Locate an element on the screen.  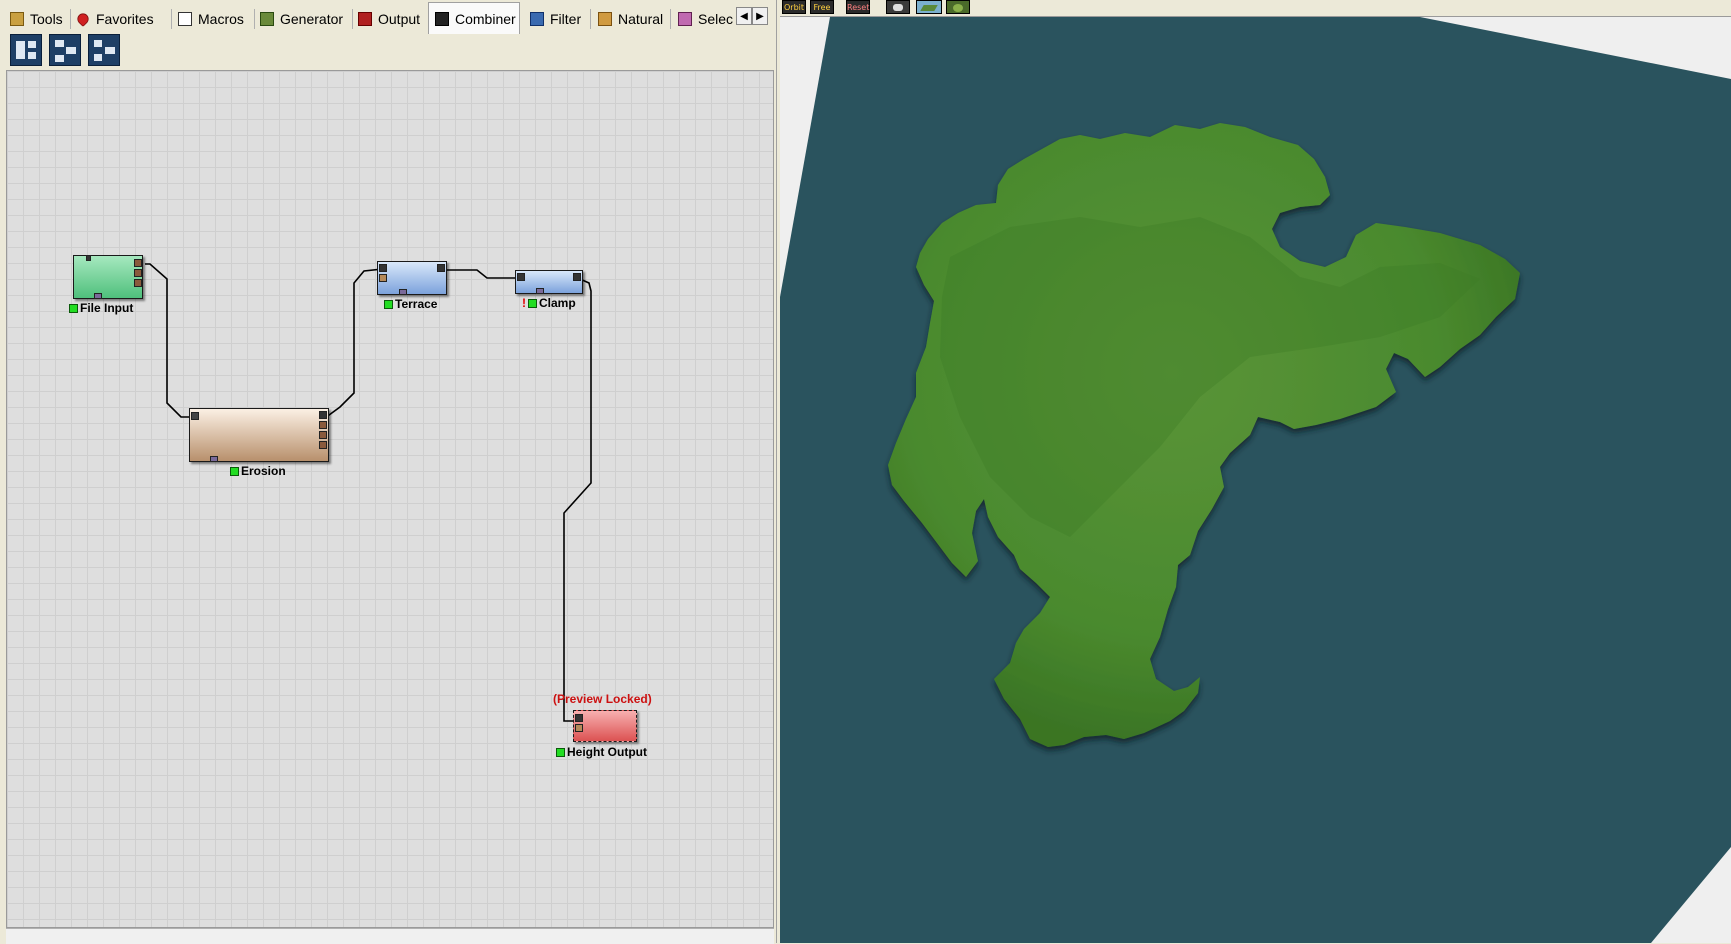
node-file-input is located at coordinates (108, 277).